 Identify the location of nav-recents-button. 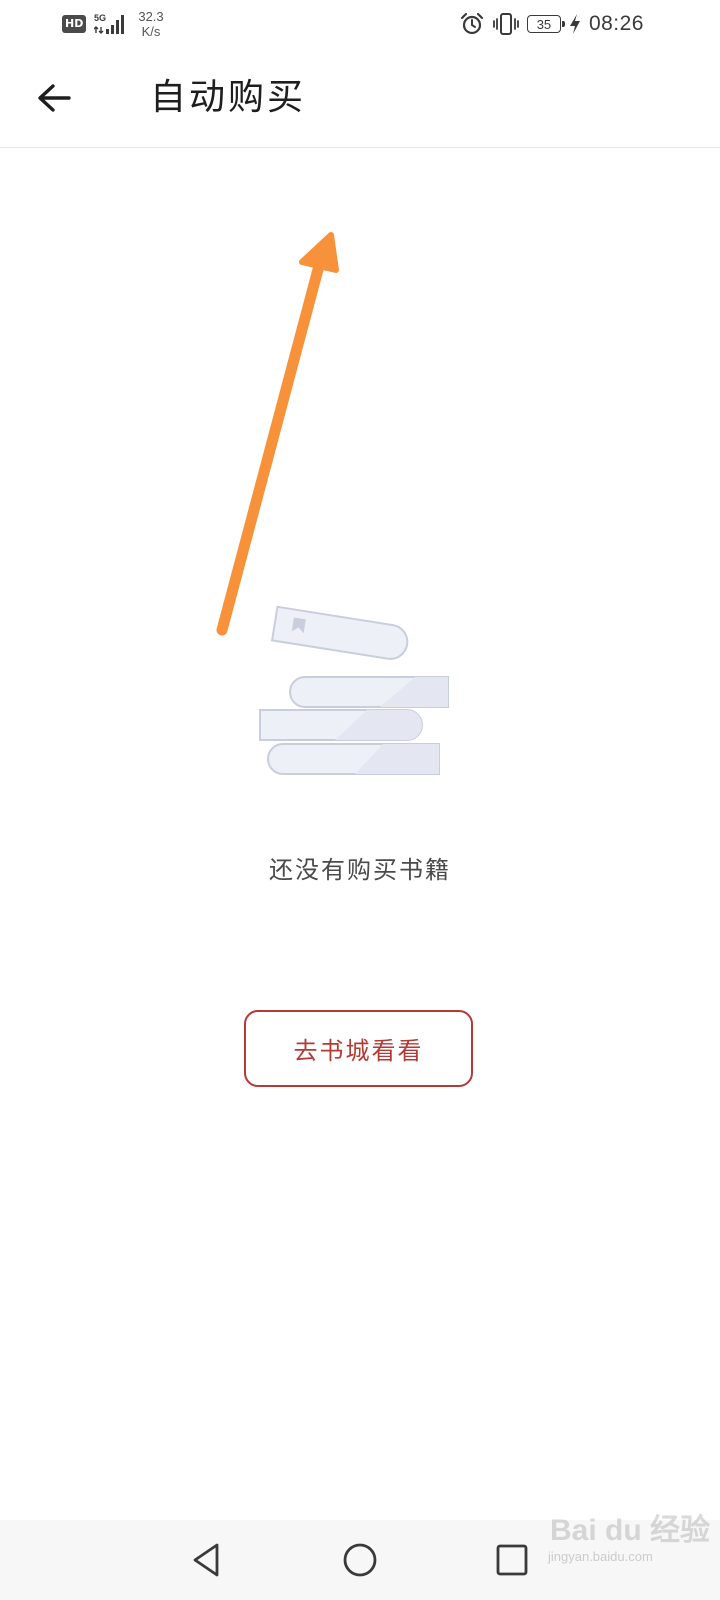
(512, 1560).